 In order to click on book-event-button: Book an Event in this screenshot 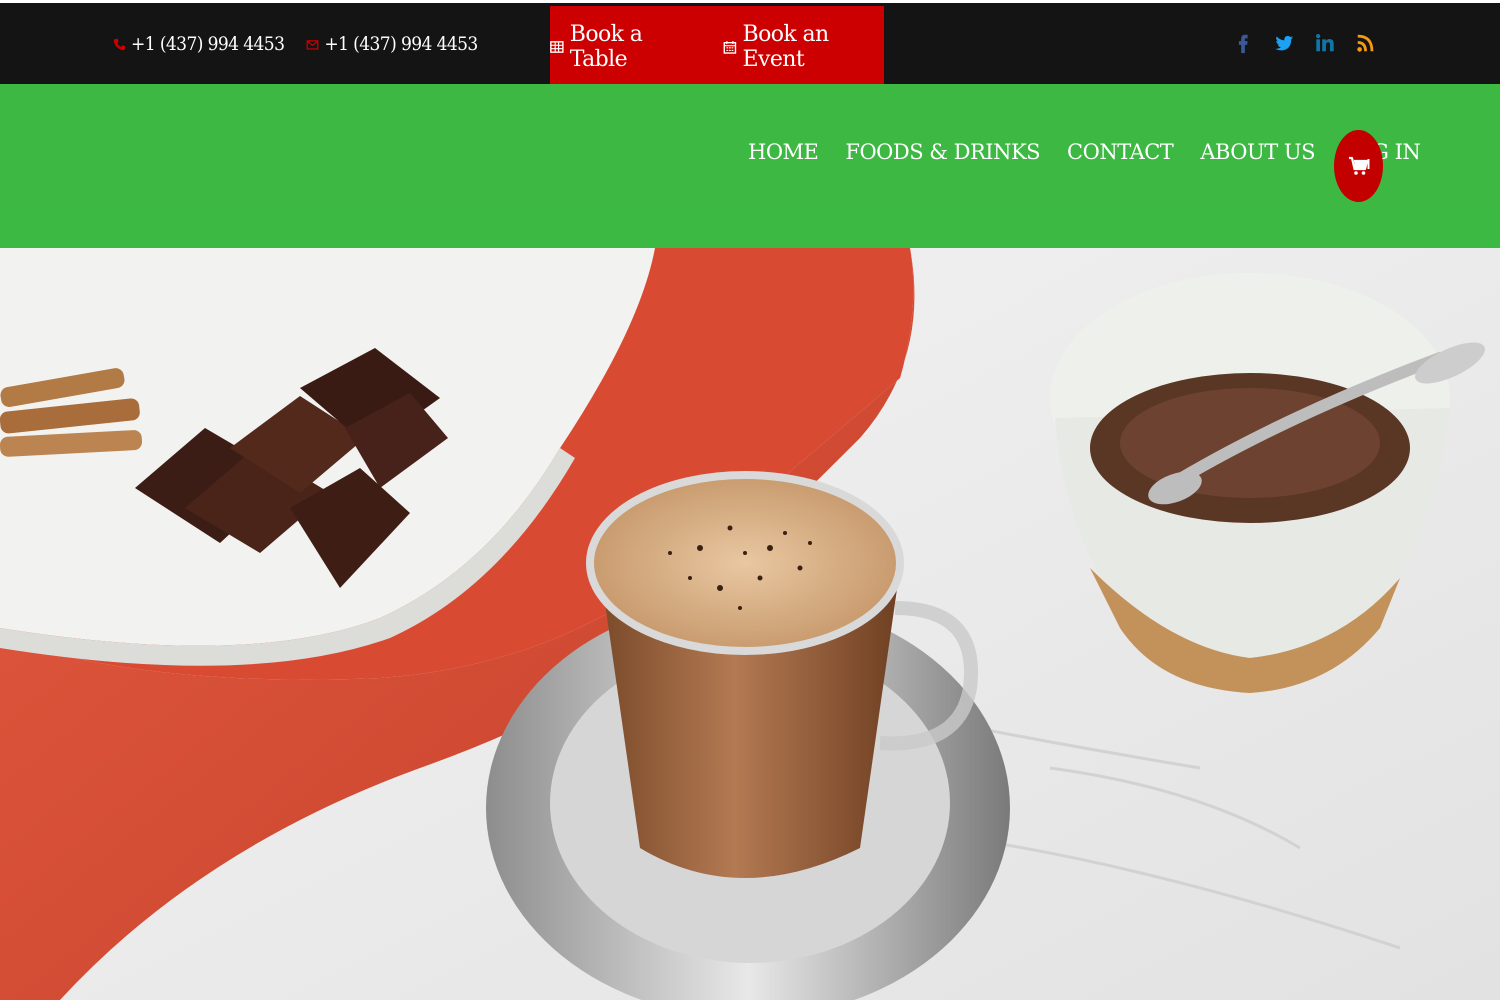, I will do `click(803, 47)`.